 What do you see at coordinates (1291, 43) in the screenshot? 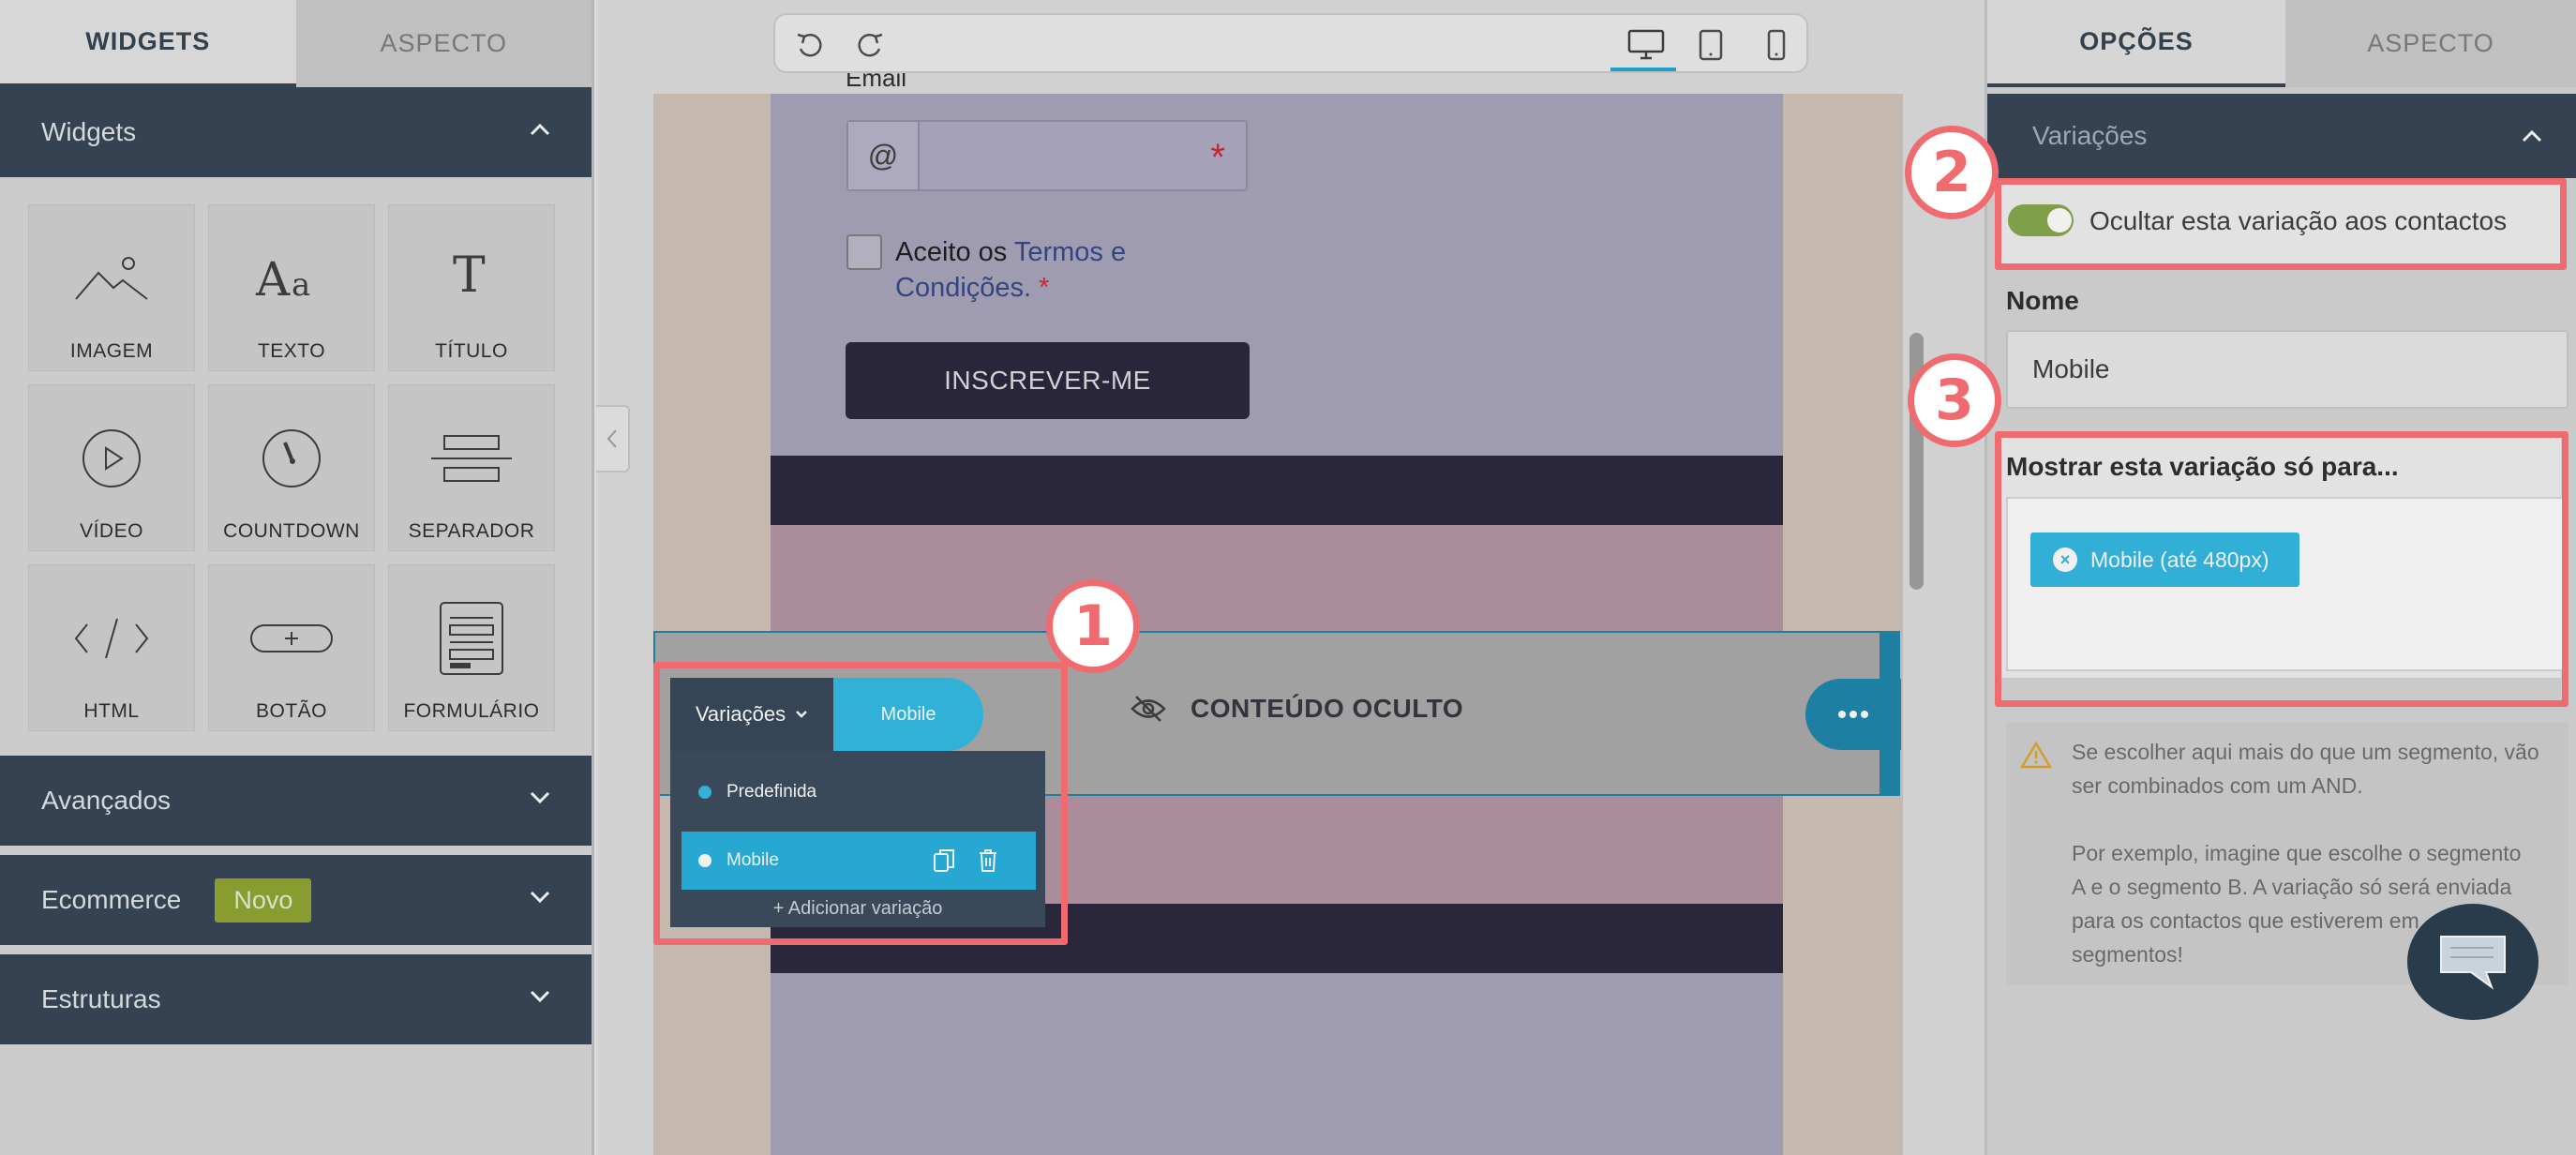
I see `editor-toolbar` at bounding box center [1291, 43].